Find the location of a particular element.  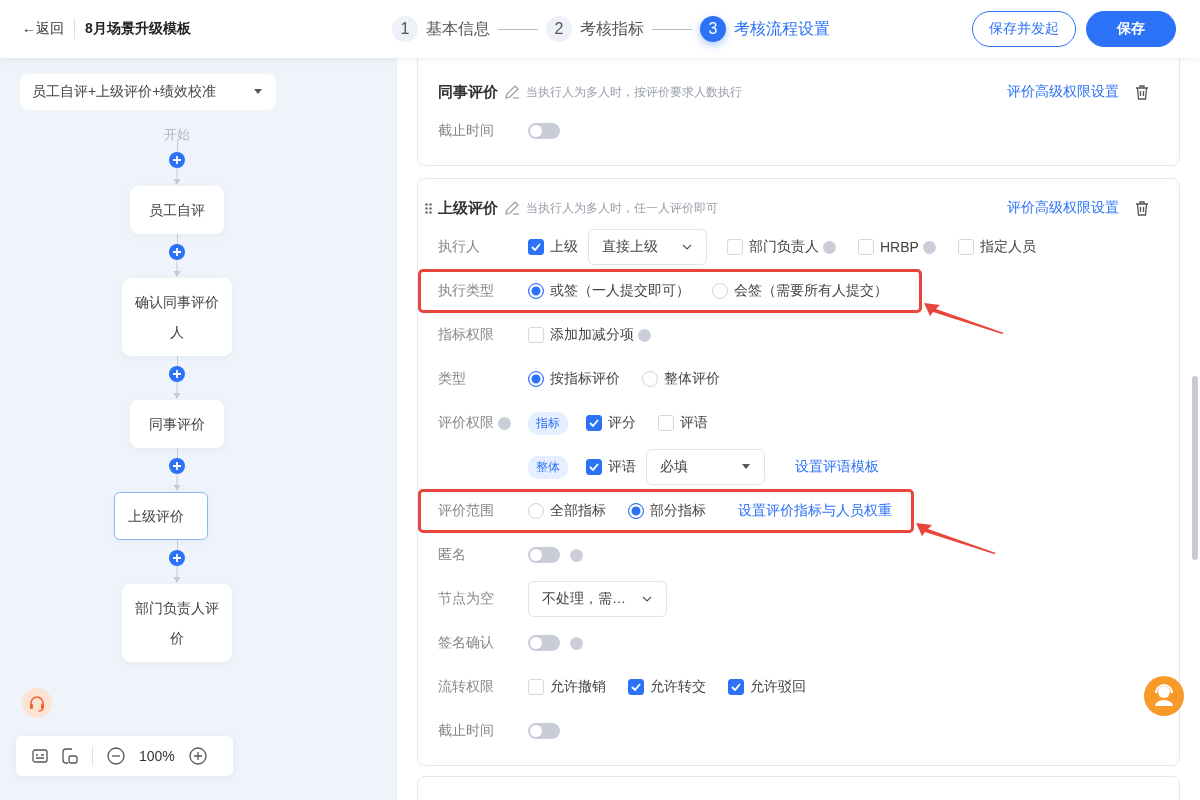

step-tab: 考核流程设置 is located at coordinates (782, 29).